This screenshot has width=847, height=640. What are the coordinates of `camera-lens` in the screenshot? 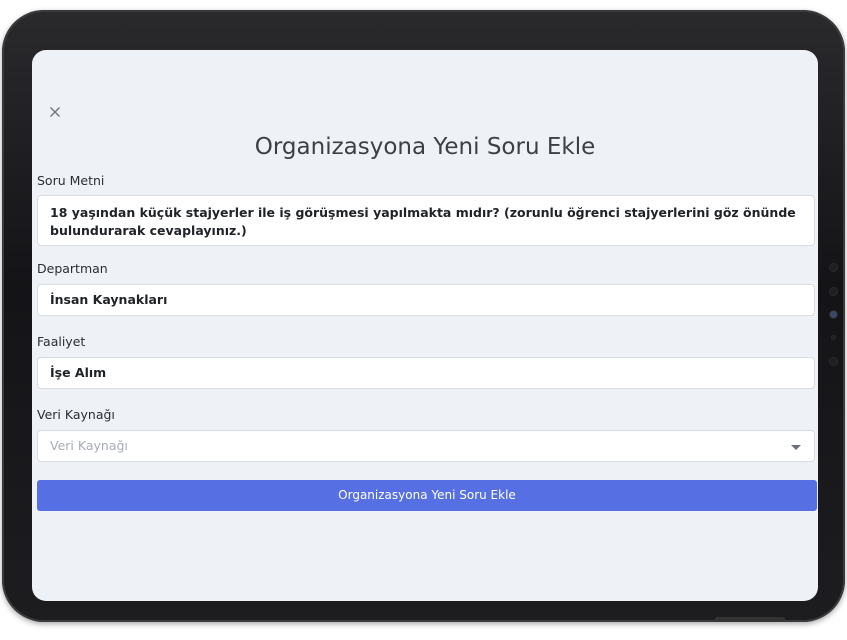 It's located at (833, 314).